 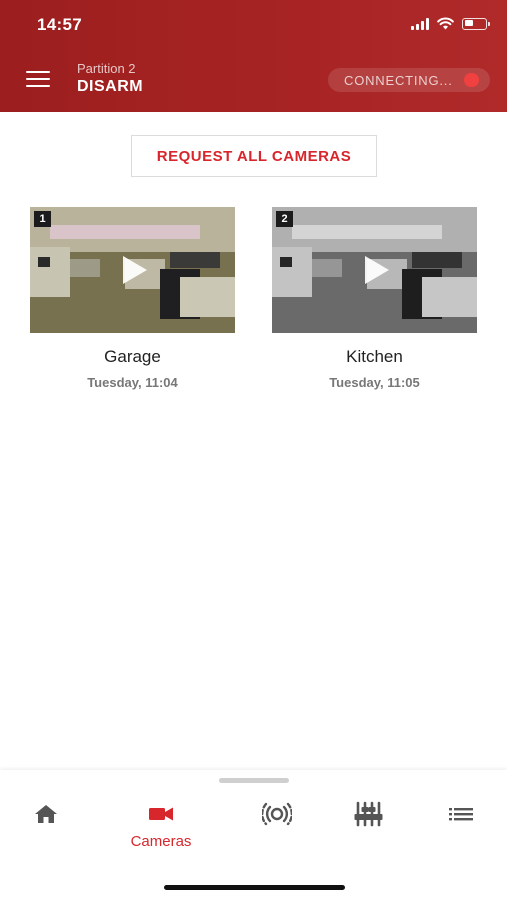 What do you see at coordinates (46, 828) in the screenshot?
I see `tab-home` at bounding box center [46, 828].